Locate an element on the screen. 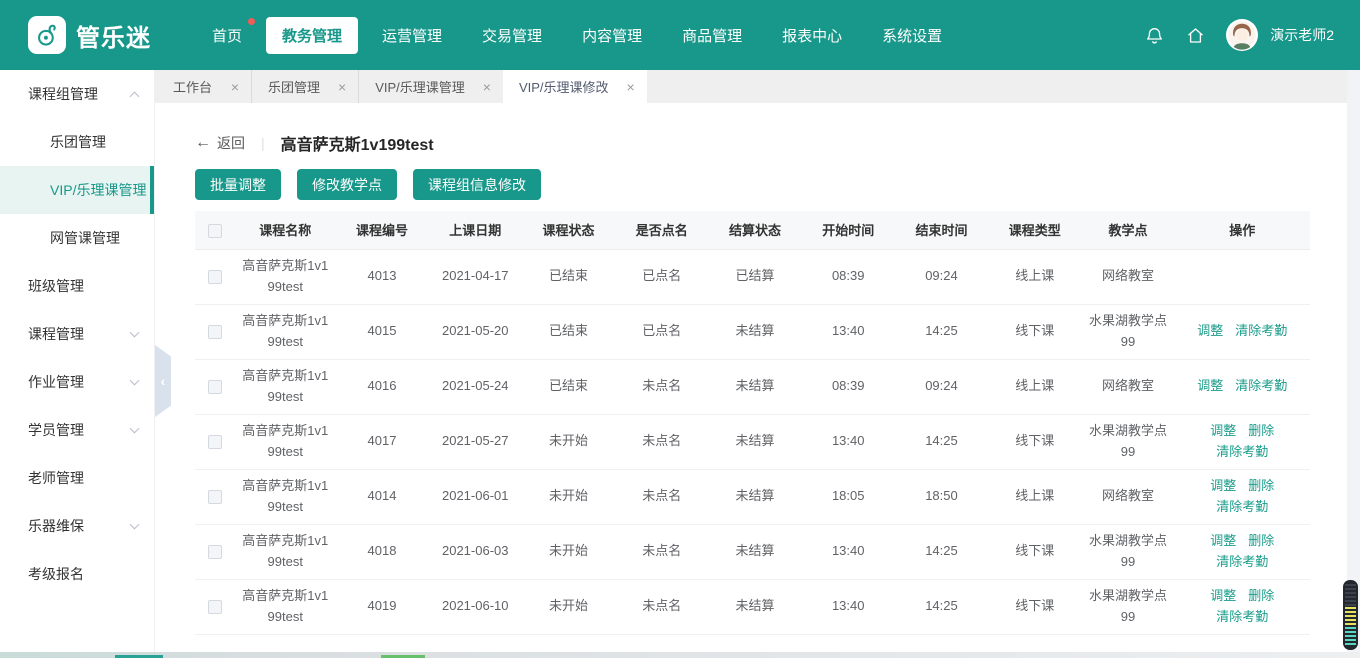 The height and width of the screenshot is (658, 1360). select-all-checkbox is located at coordinates (215, 230).